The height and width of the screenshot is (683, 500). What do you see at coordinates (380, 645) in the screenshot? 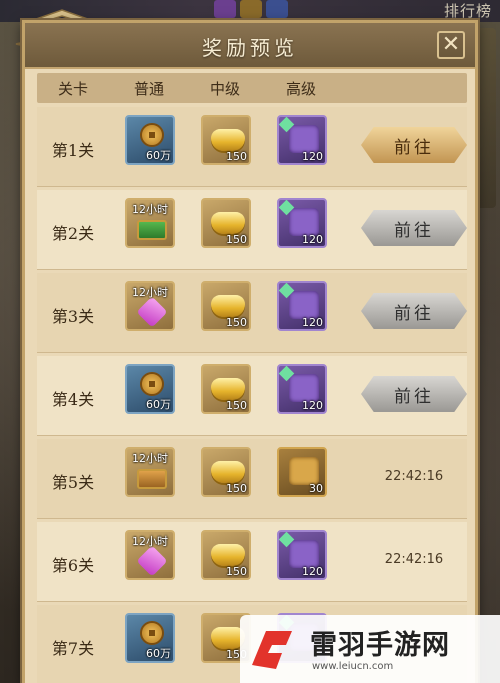
I see `watermark-title: 雷羽手游网` at bounding box center [380, 645].